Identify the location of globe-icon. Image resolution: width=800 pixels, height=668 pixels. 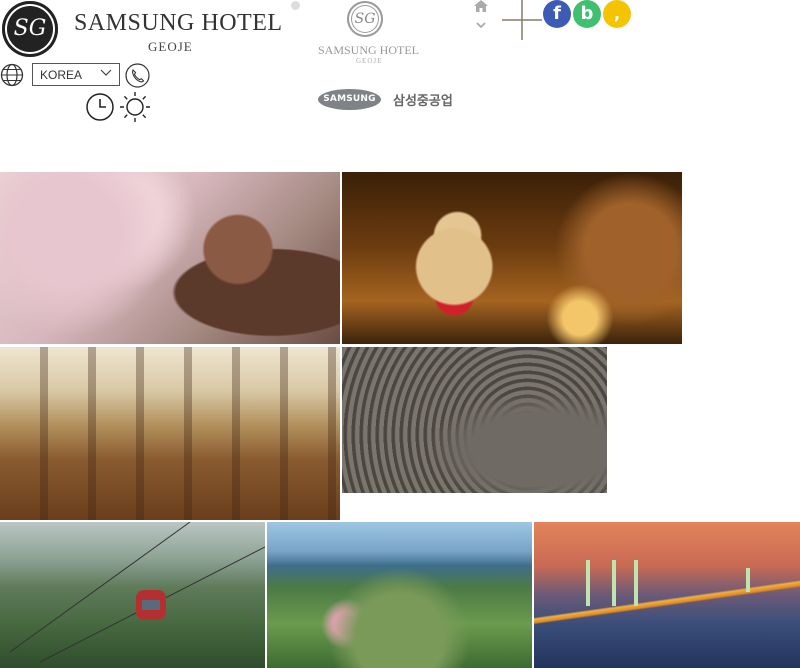
(12, 75).